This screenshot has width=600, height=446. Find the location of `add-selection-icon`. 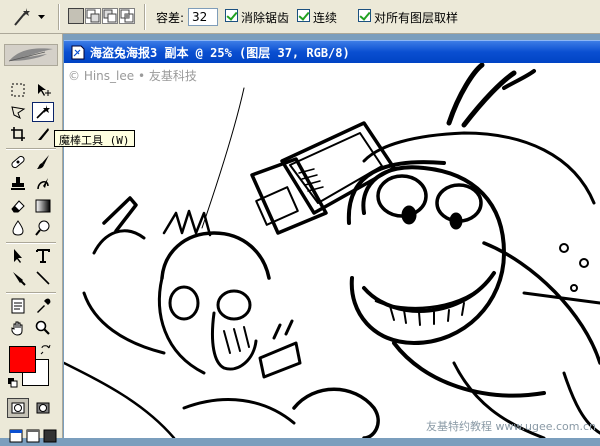

add-selection-icon is located at coordinates (93, 16).